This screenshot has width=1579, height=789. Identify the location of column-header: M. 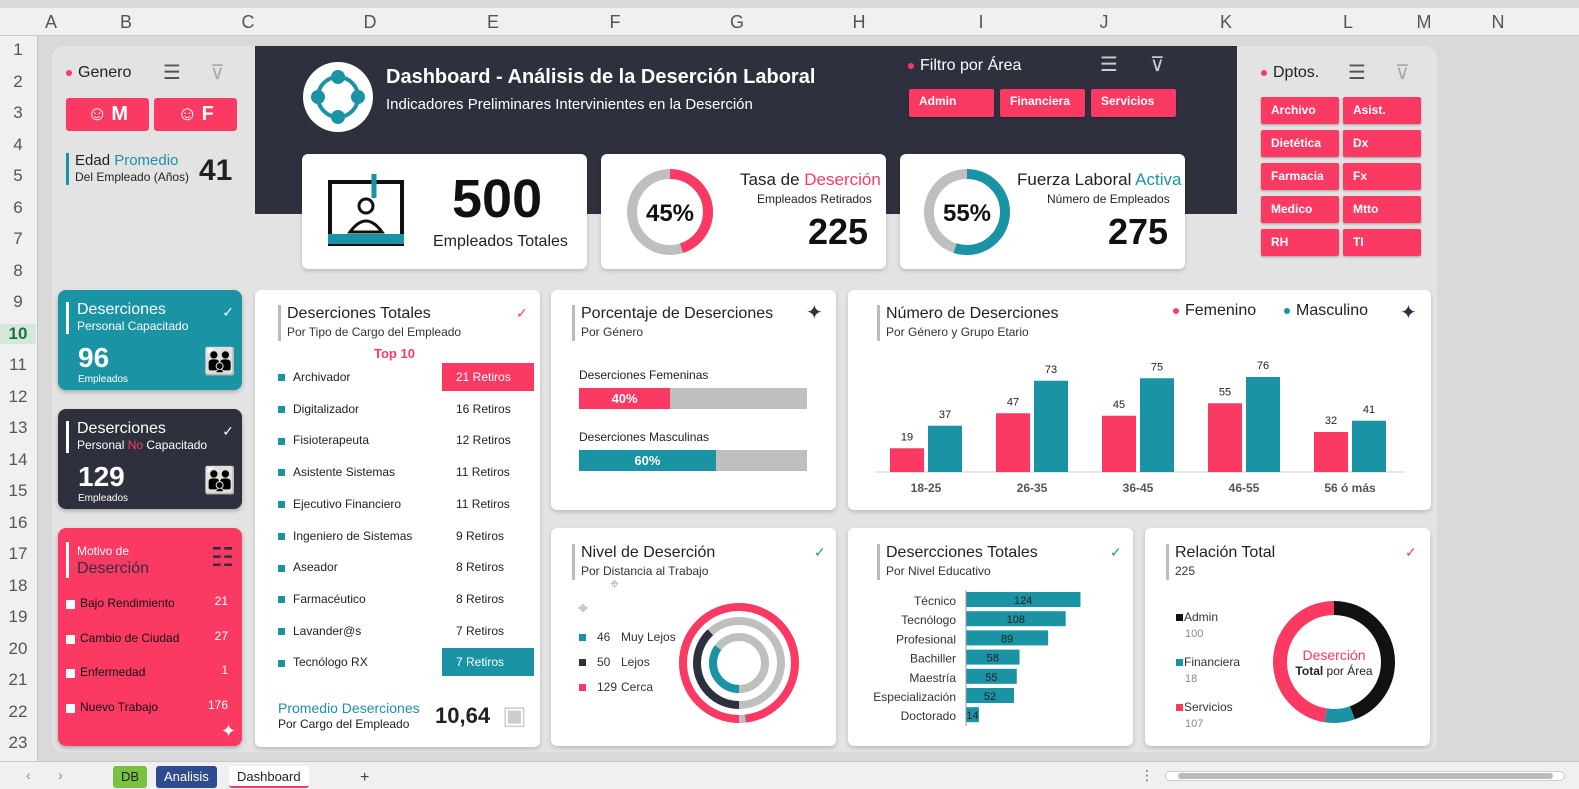
(1424, 22).